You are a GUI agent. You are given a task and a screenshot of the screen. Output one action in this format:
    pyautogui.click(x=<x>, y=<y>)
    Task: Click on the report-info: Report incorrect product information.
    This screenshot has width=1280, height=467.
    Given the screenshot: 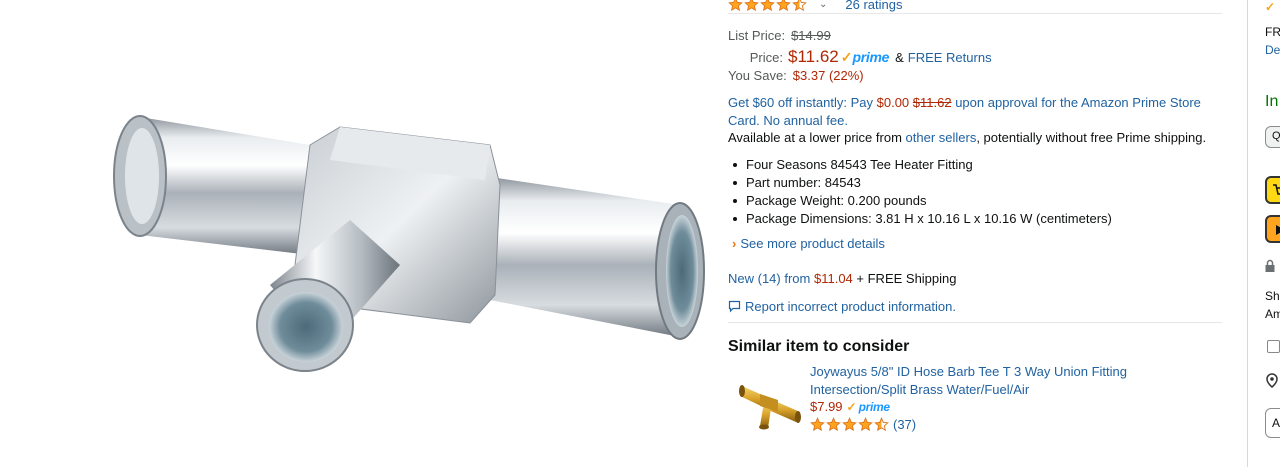 What is the action you would take?
    pyautogui.click(x=842, y=306)
    